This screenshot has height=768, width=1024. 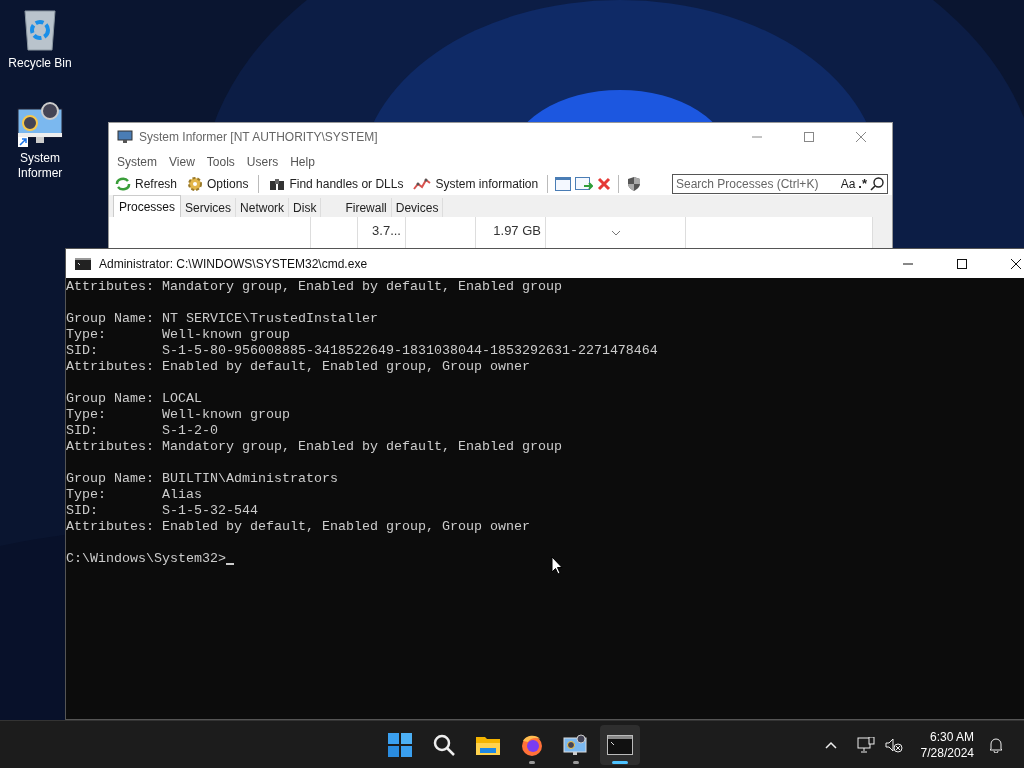 I want to click on match-case-toggle: Aa, so click(x=848, y=184).